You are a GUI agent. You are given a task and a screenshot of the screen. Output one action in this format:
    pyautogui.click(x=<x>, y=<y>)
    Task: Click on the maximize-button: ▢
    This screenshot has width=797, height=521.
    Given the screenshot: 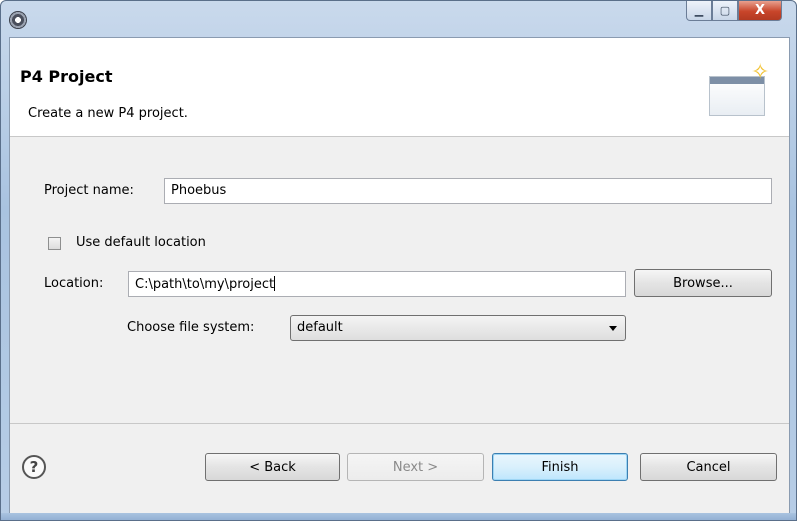 What is the action you would take?
    pyautogui.click(x=725, y=11)
    